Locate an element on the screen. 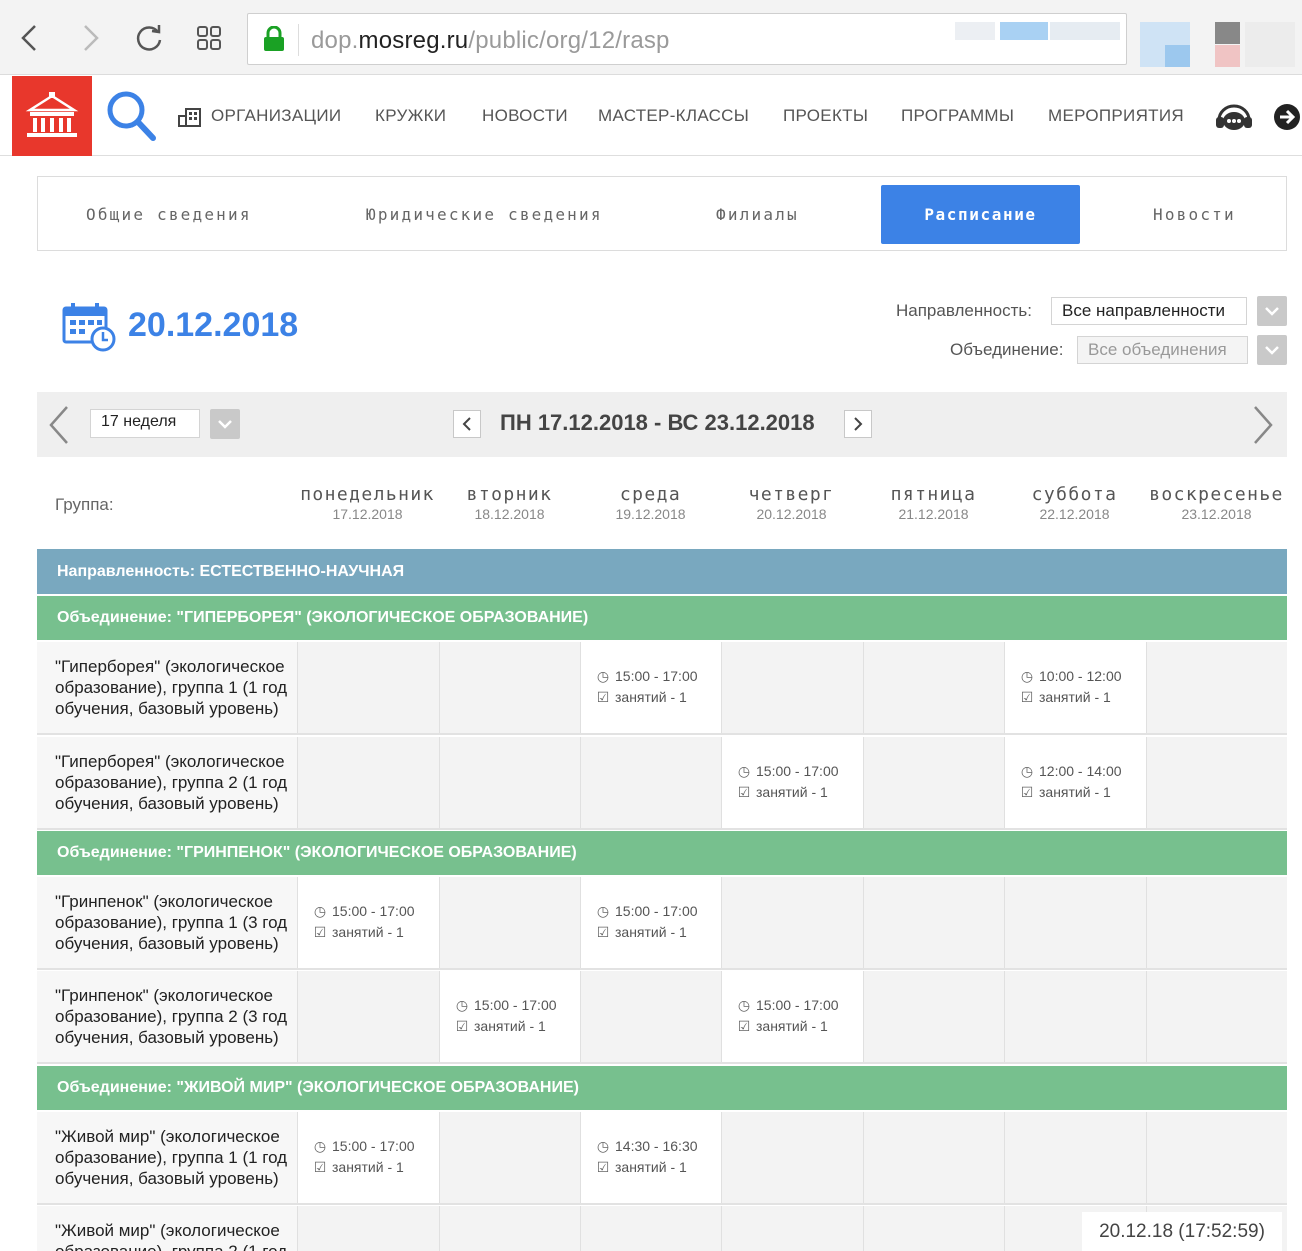 The height and width of the screenshot is (1251, 1302). nav-programs: ПРОГРАММЫ is located at coordinates (957, 116).